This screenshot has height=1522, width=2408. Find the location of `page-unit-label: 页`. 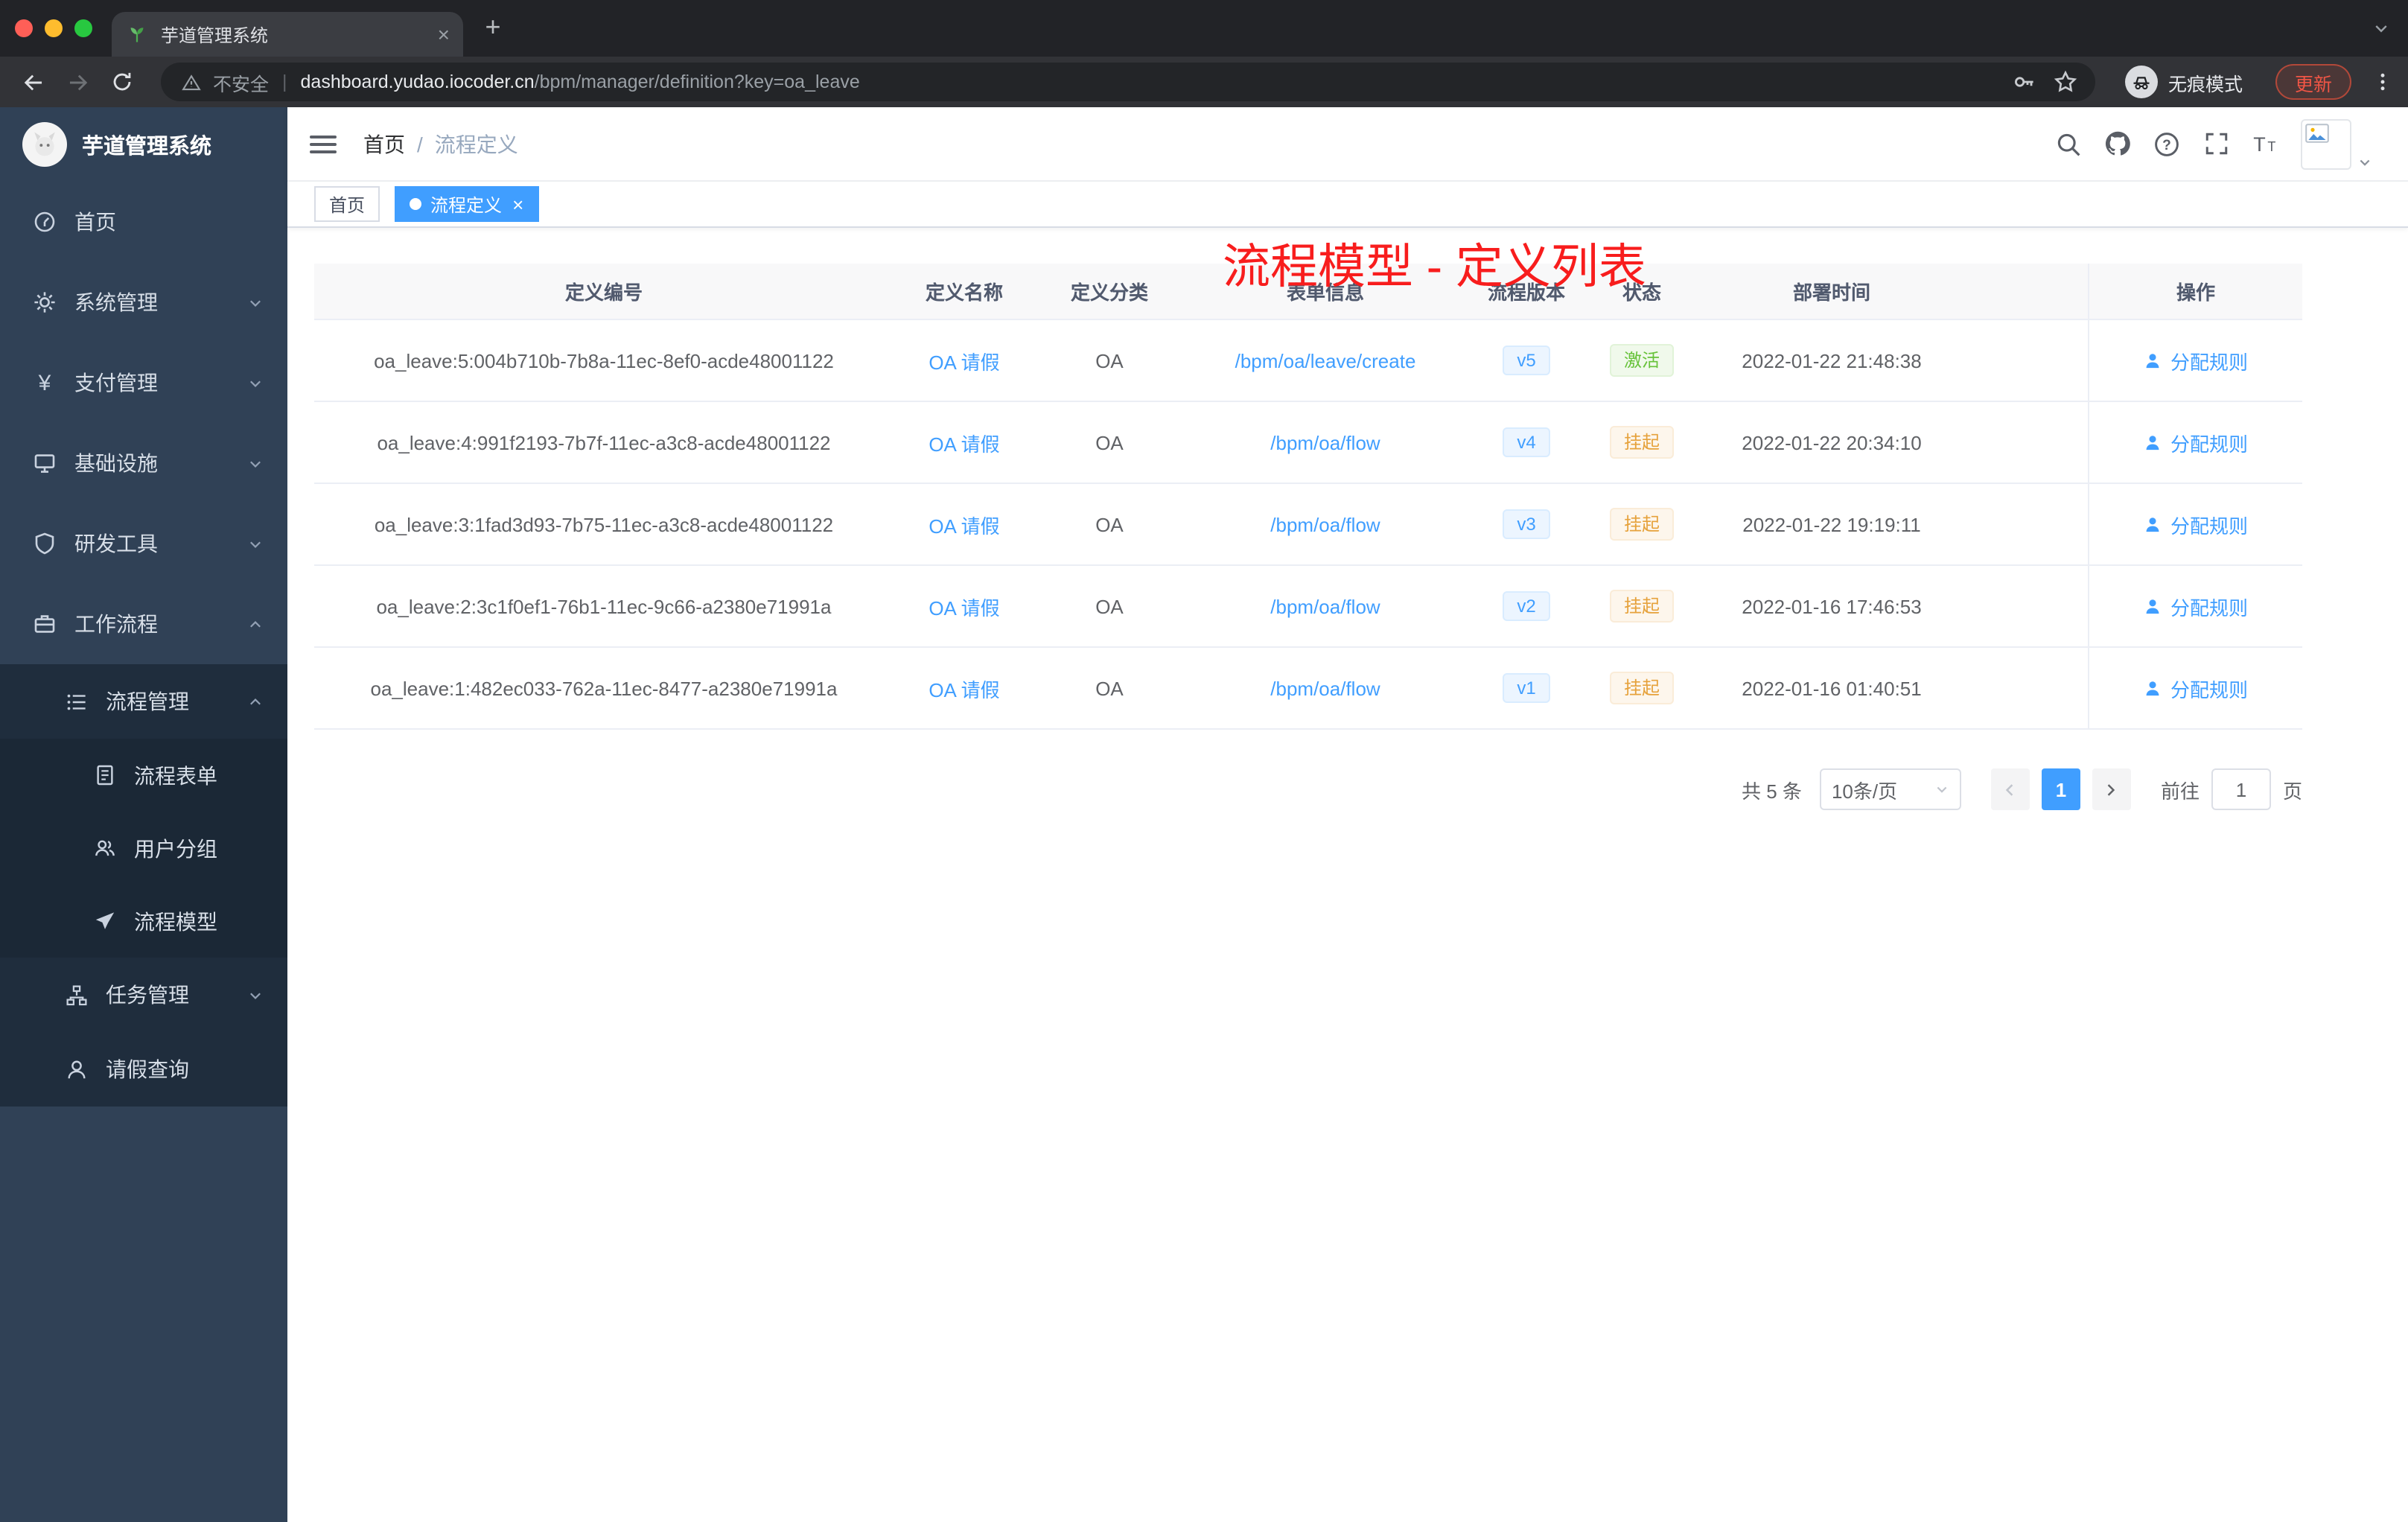

page-unit-label: 页 is located at coordinates (2292, 791).